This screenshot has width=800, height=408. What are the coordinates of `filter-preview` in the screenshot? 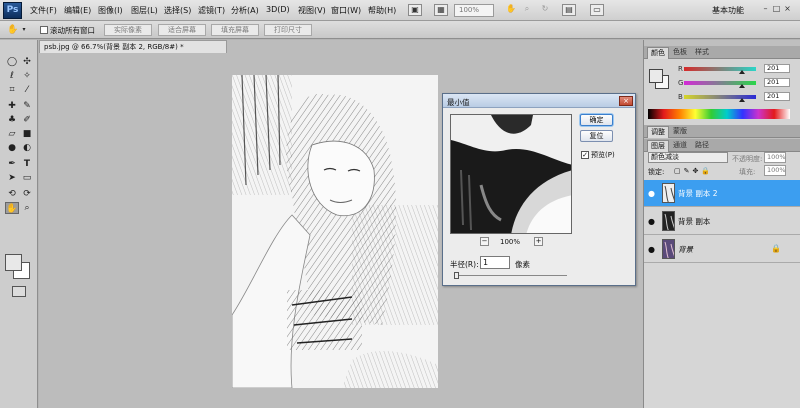 It's located at (511, 174).